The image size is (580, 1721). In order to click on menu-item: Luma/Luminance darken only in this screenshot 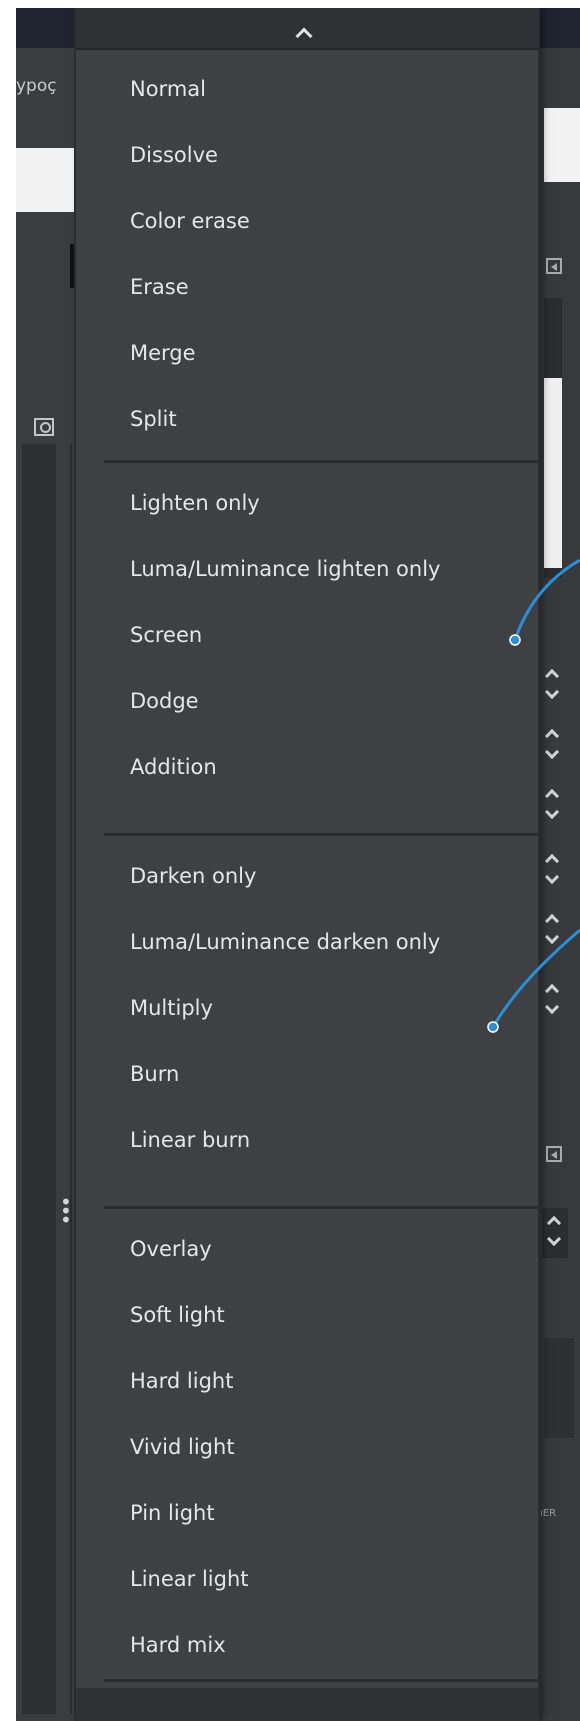, I will do `click(307, 942)`.